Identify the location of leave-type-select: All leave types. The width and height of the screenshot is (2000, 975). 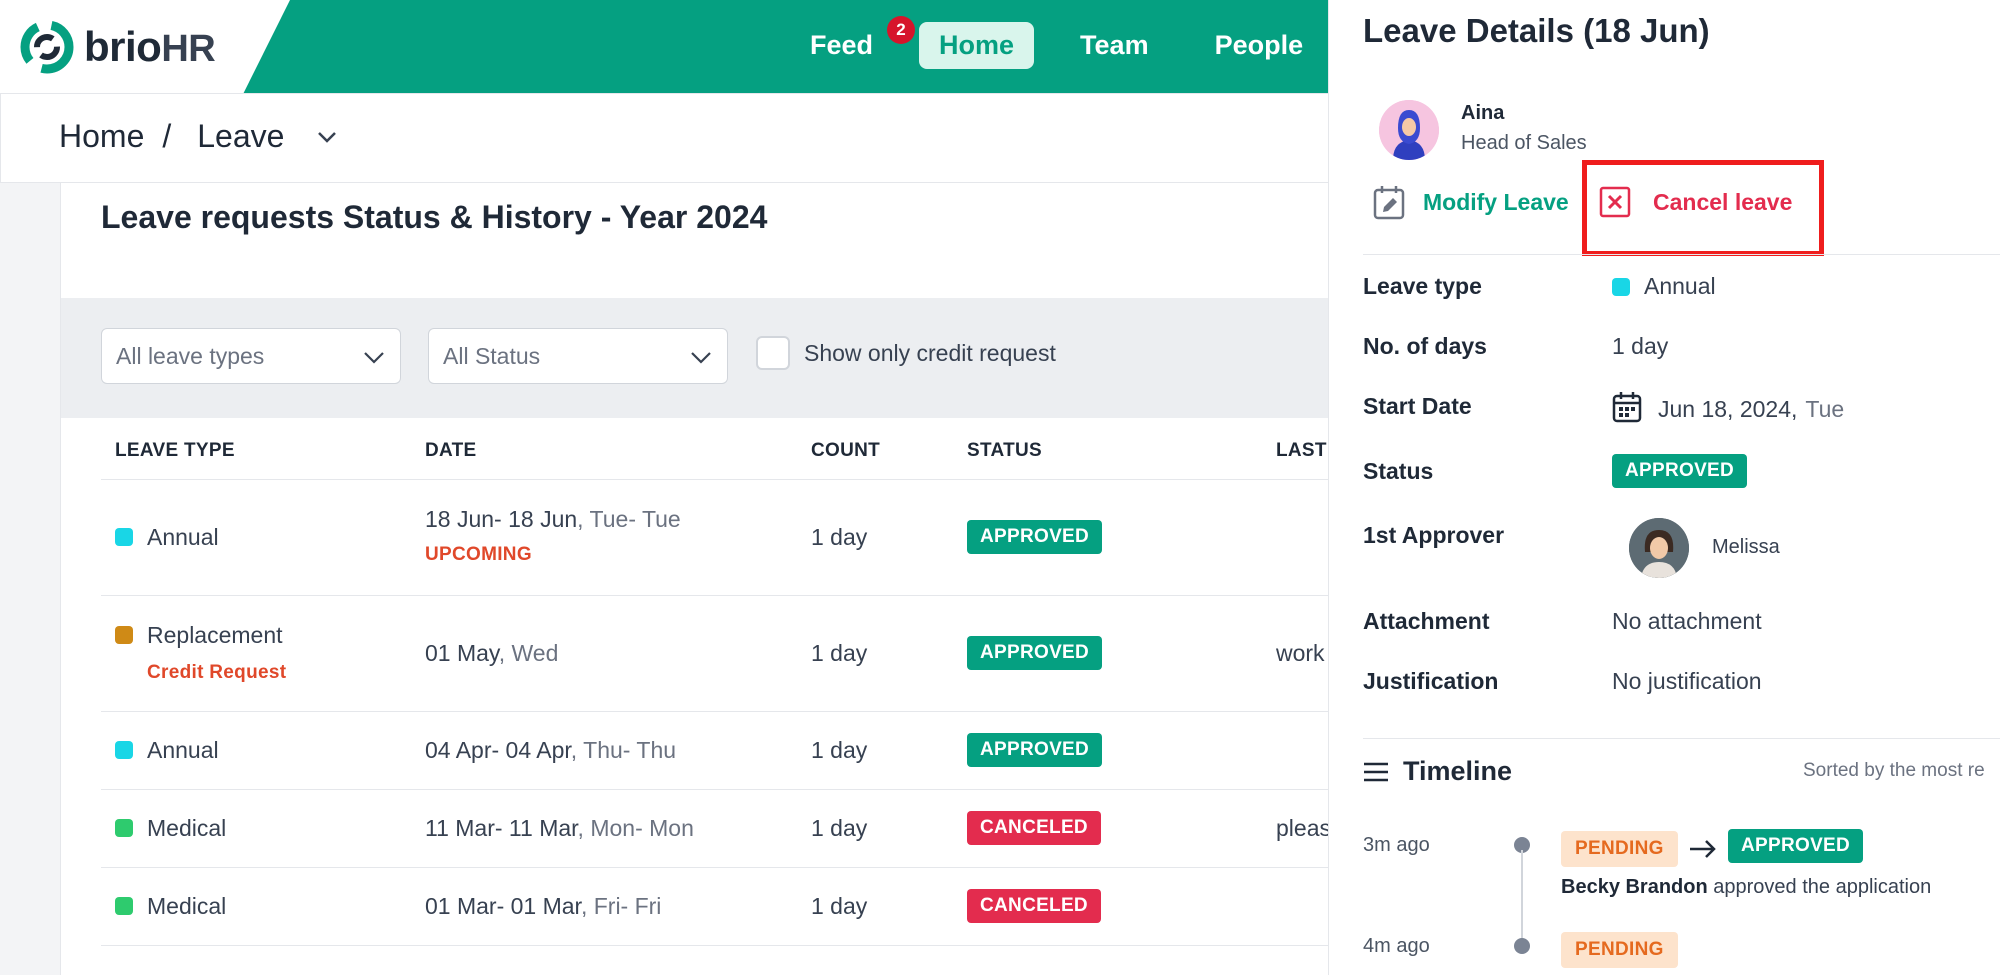
(251, 356).